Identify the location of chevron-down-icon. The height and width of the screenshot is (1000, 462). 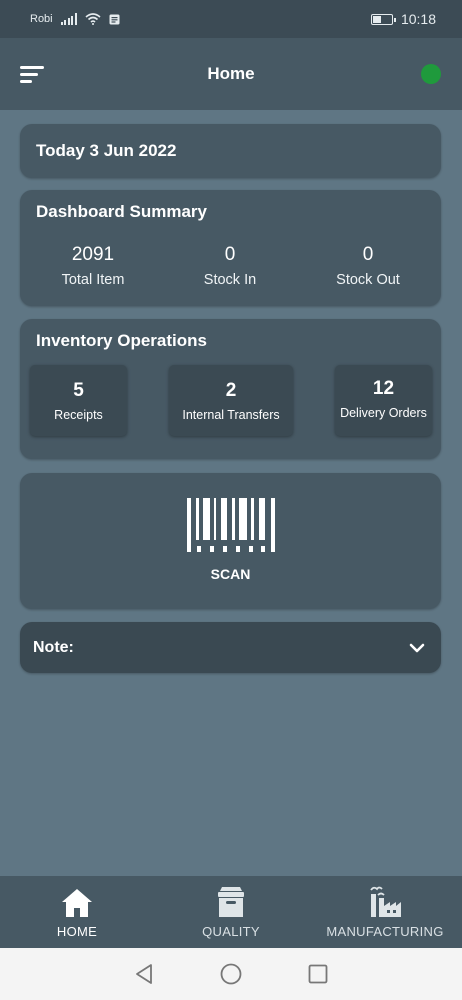
(417, 648).